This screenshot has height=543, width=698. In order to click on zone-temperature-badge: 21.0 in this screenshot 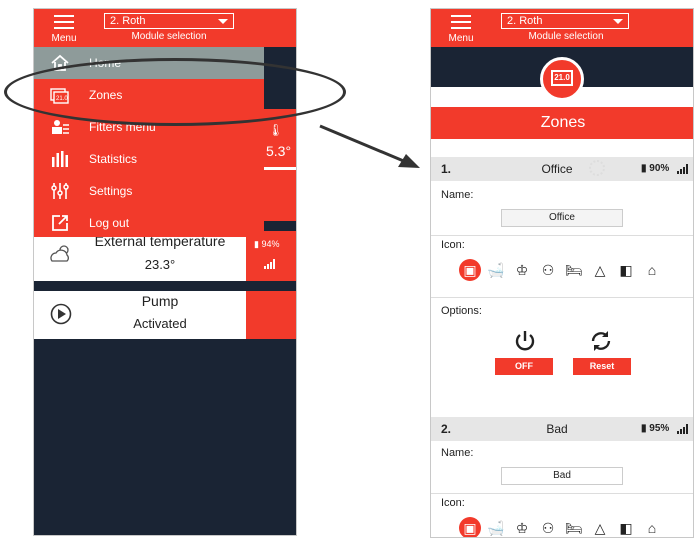, I will do `click(562, 78)`.